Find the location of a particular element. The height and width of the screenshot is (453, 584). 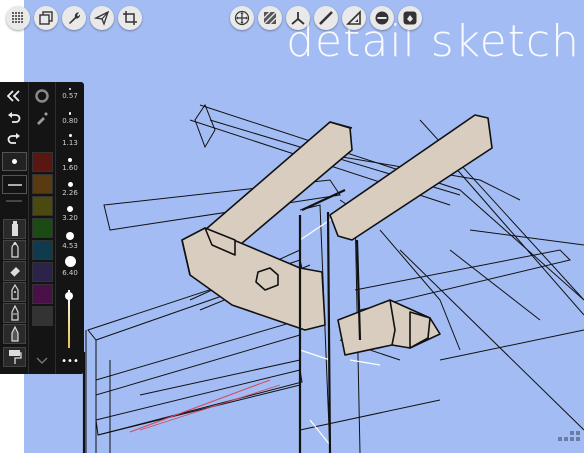

layers-button is located at coordinates (46, 18).